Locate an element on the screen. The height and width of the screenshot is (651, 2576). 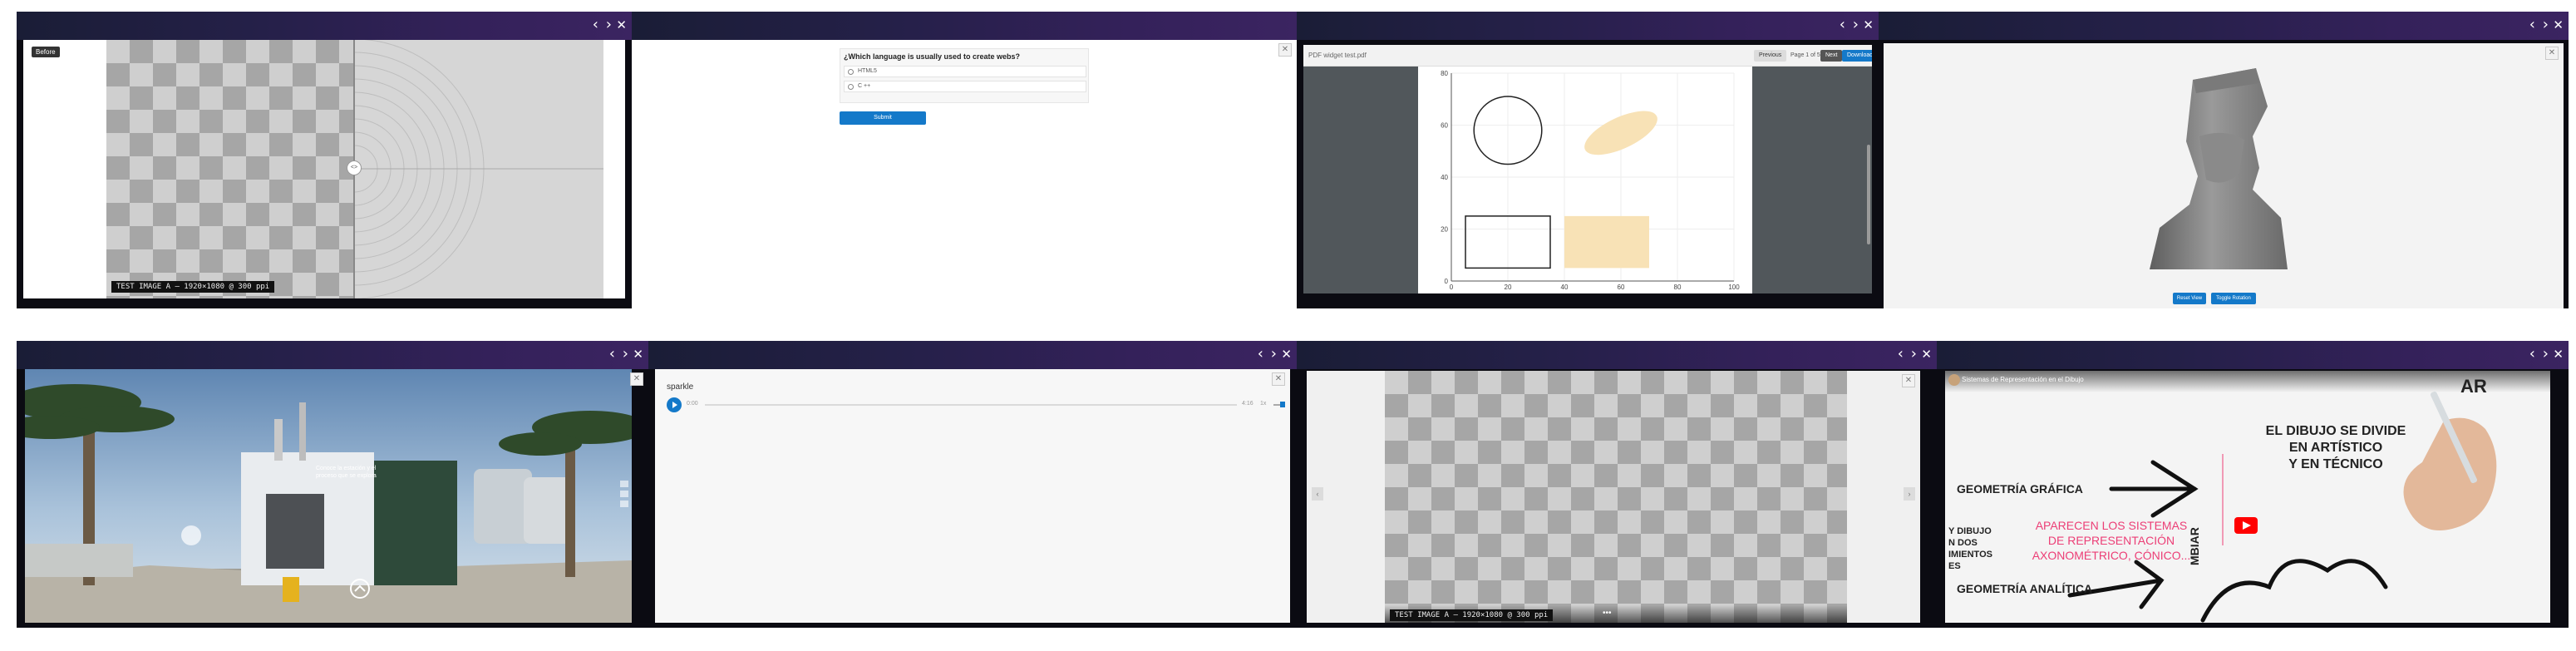
submit-button: Submit is located at coordinates (883, 118).